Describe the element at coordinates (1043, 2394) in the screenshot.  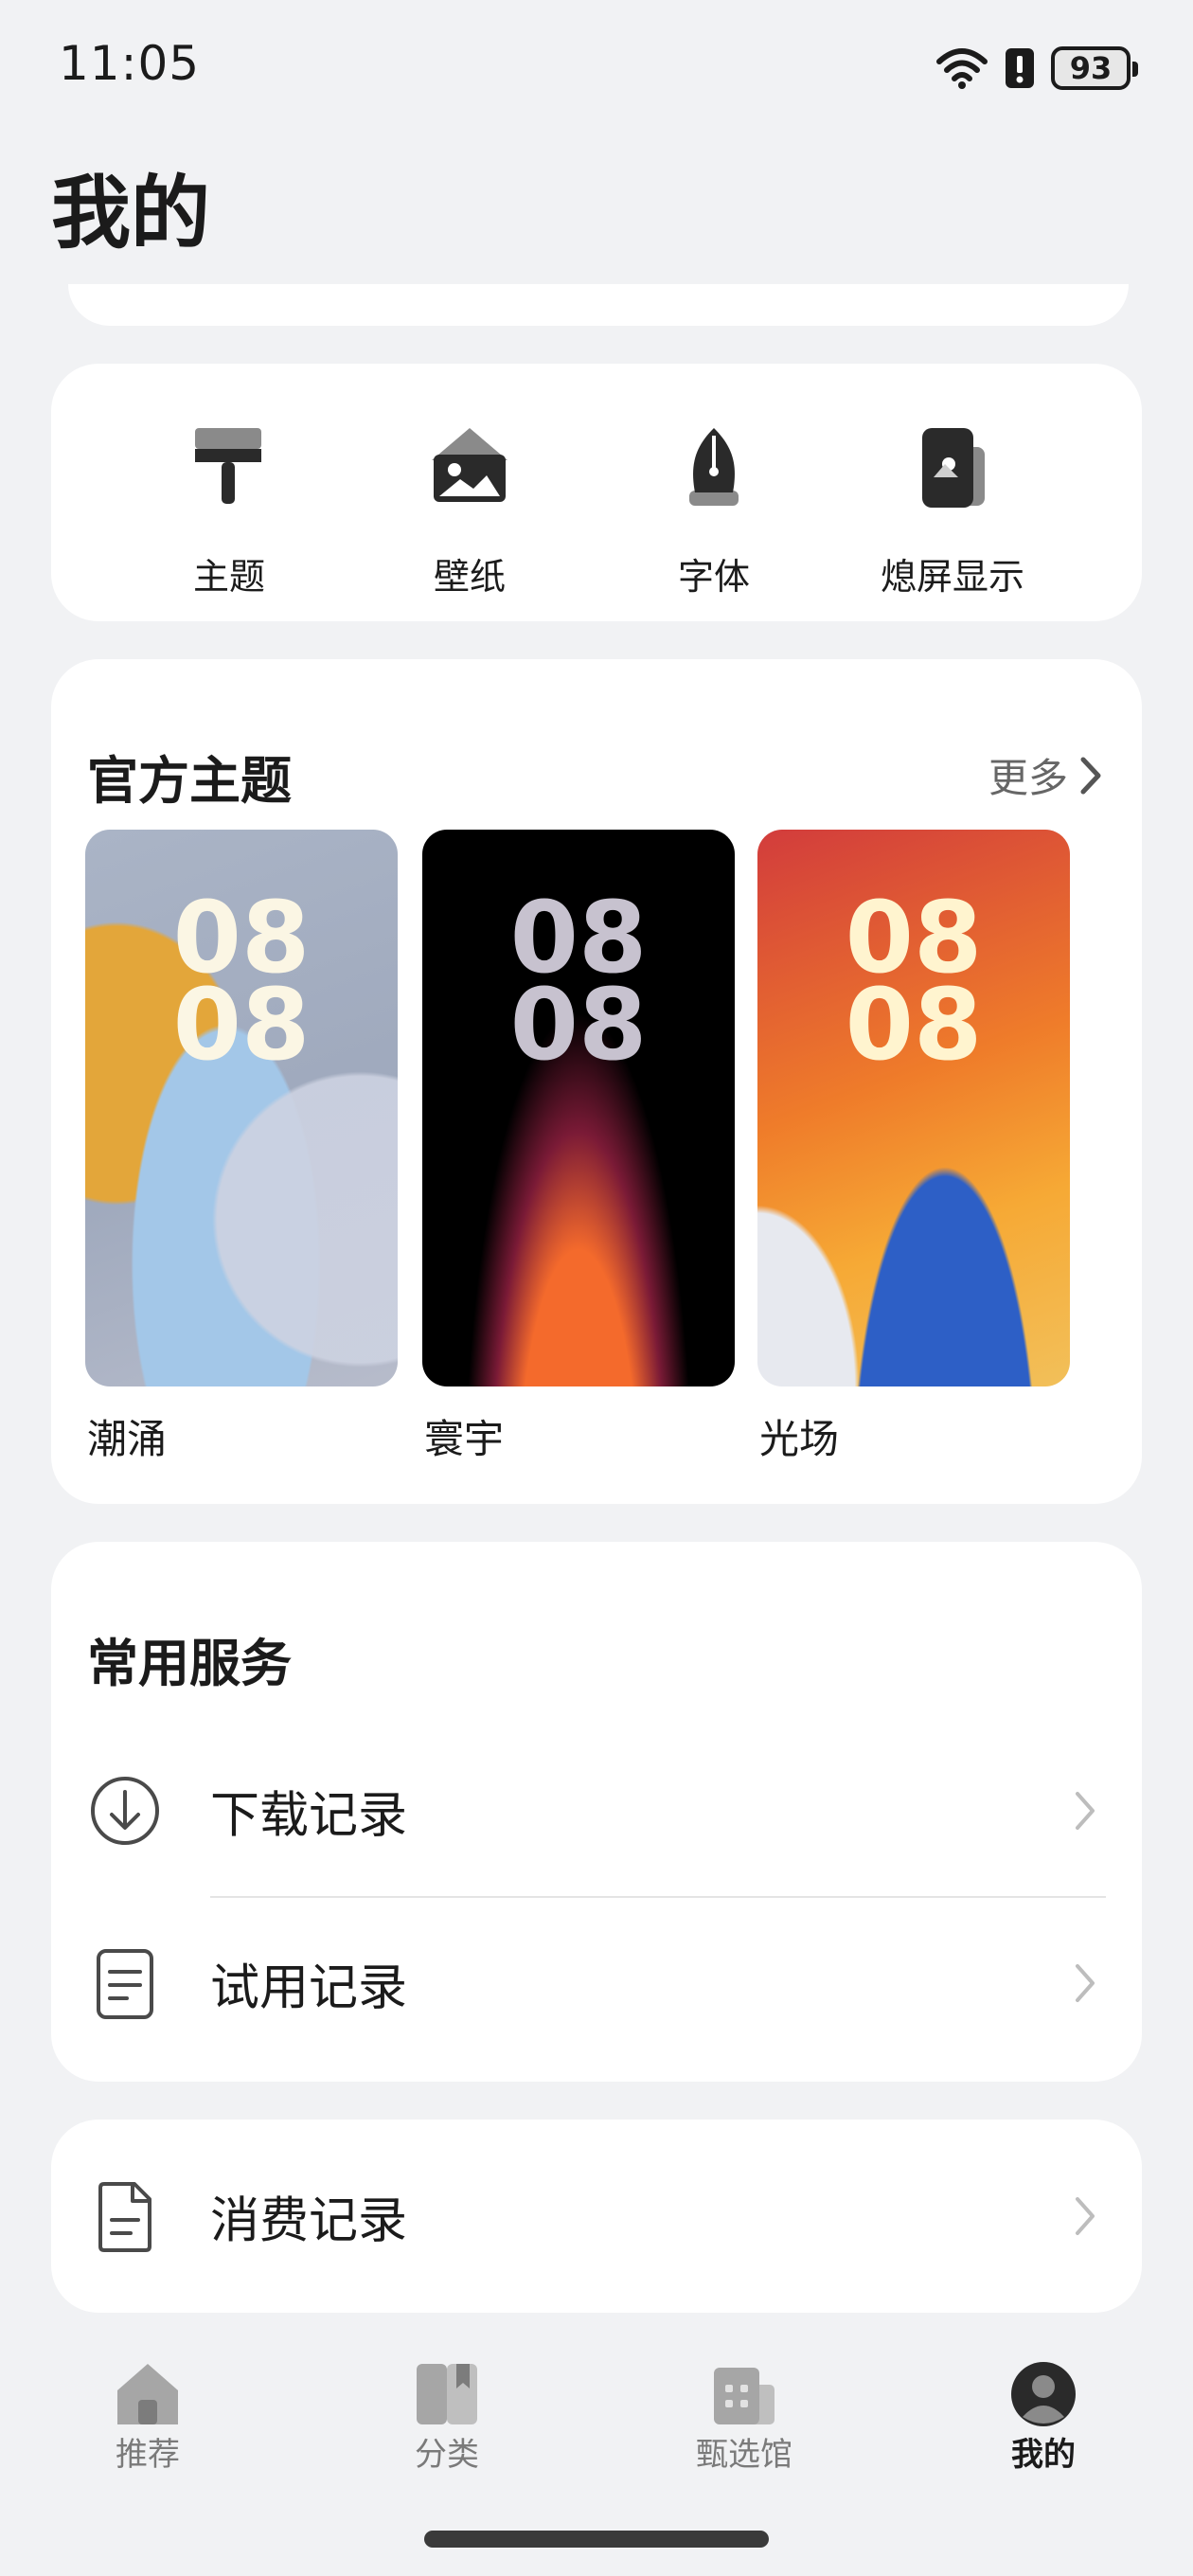
I see `profile-icon` at that location.